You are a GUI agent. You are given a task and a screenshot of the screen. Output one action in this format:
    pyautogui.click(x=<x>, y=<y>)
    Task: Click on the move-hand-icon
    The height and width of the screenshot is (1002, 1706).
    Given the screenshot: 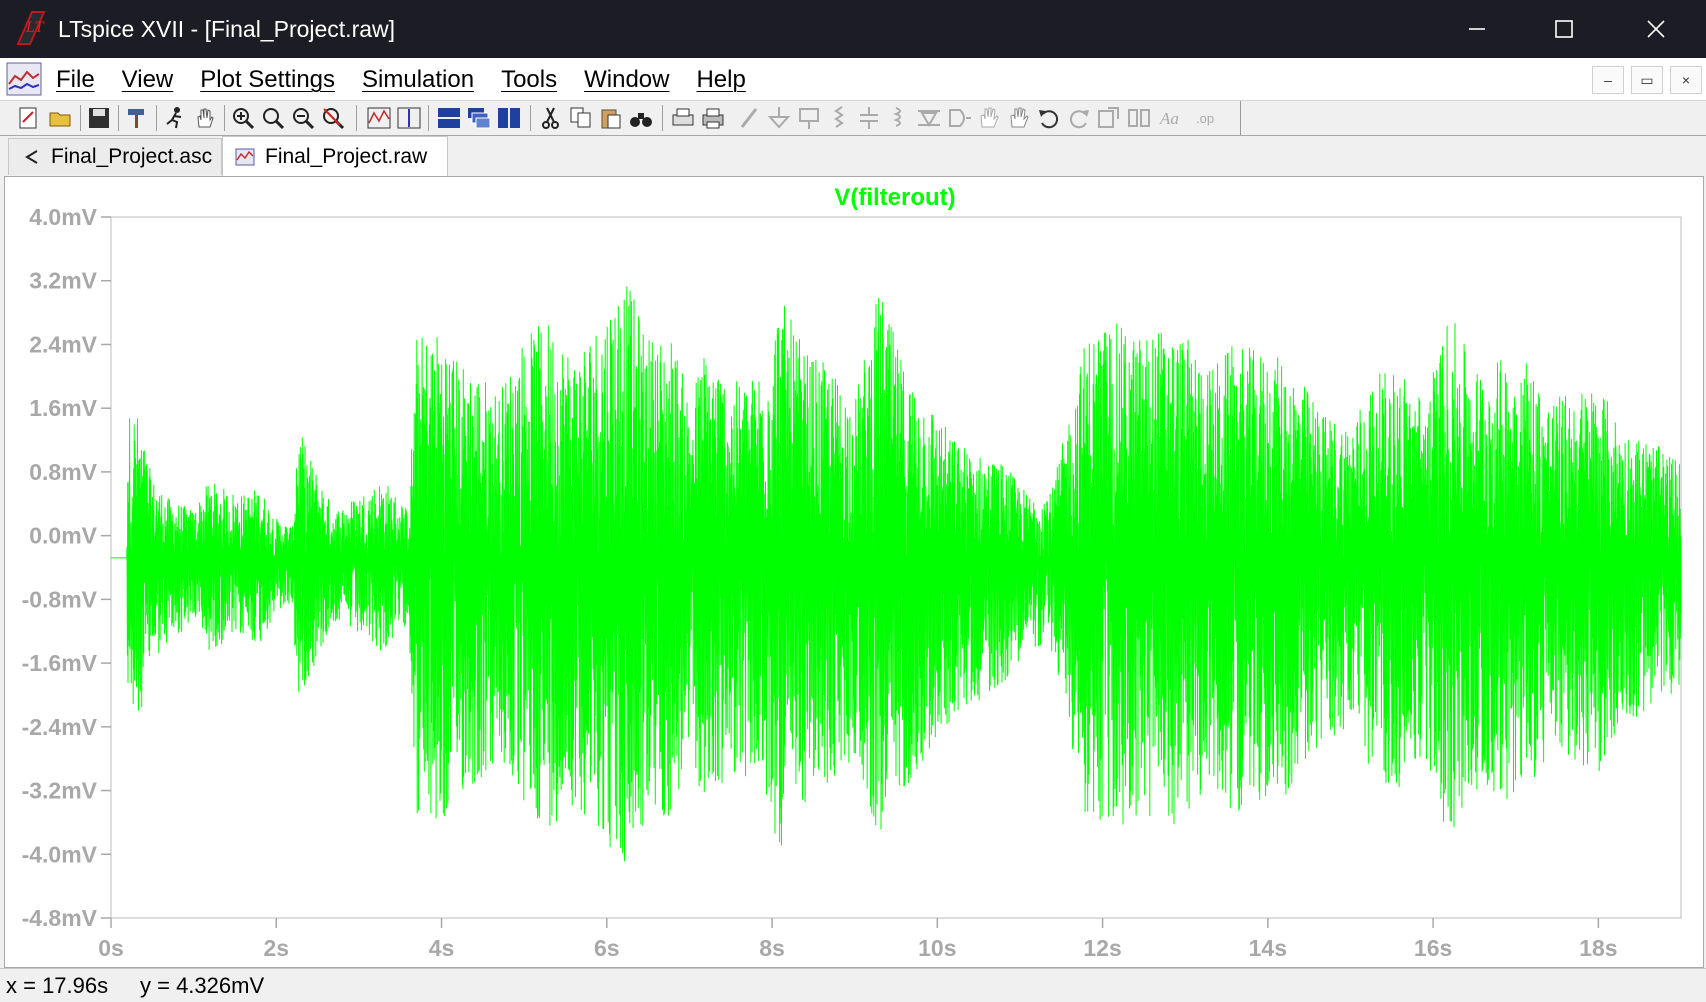 What is the action you would take?
    pyautogui.click(x=989, y=118)
    